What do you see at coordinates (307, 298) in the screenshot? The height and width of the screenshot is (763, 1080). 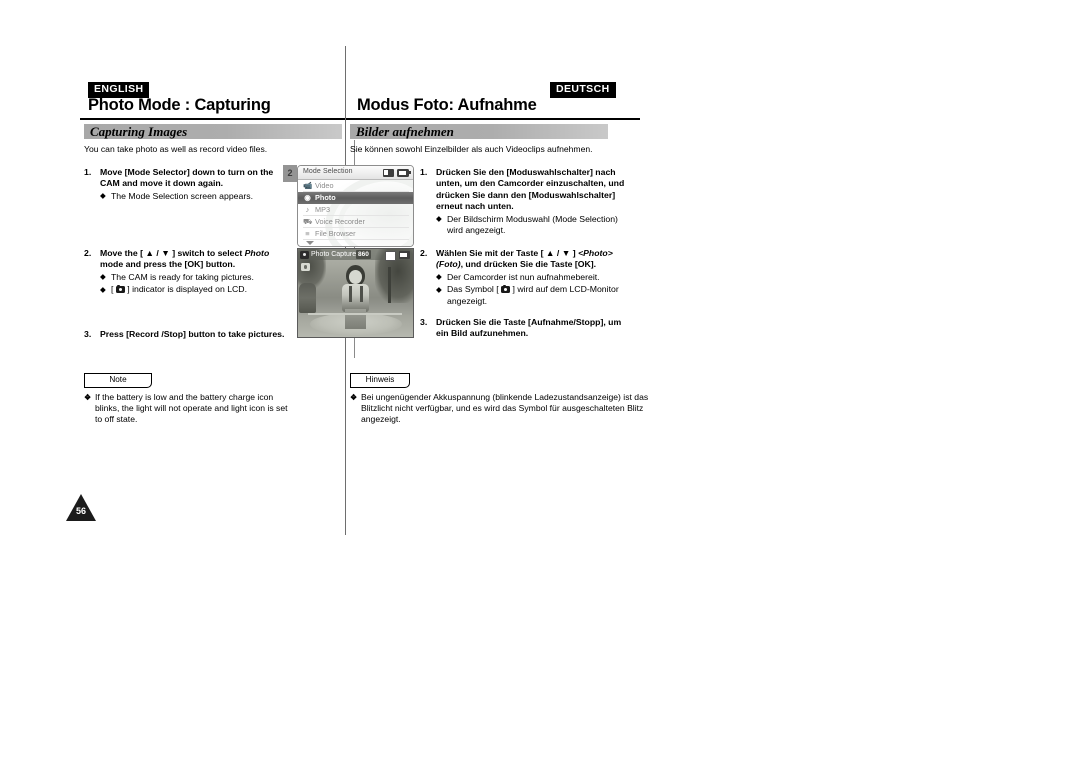 I see `preview-person-left` at bounding box center [307, 298].